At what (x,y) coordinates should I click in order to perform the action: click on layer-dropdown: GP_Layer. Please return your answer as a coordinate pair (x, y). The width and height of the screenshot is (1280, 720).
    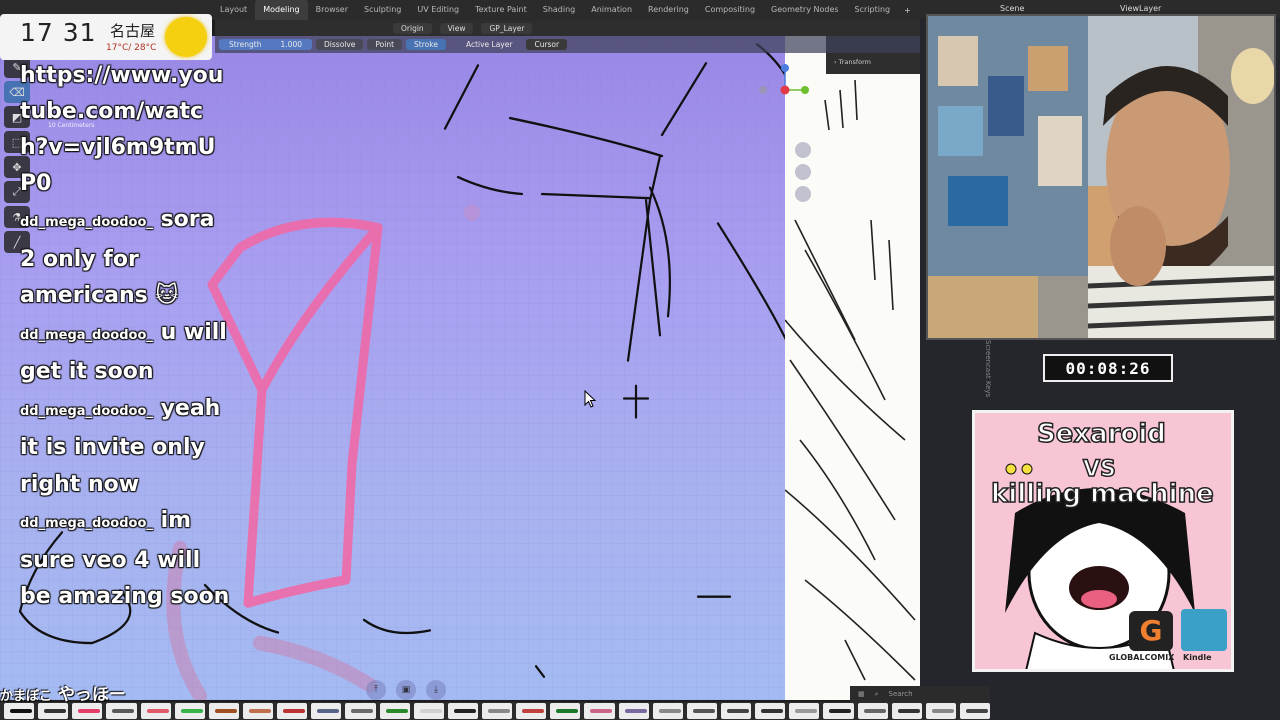
    Looking at the image, I should click on (507, 28).